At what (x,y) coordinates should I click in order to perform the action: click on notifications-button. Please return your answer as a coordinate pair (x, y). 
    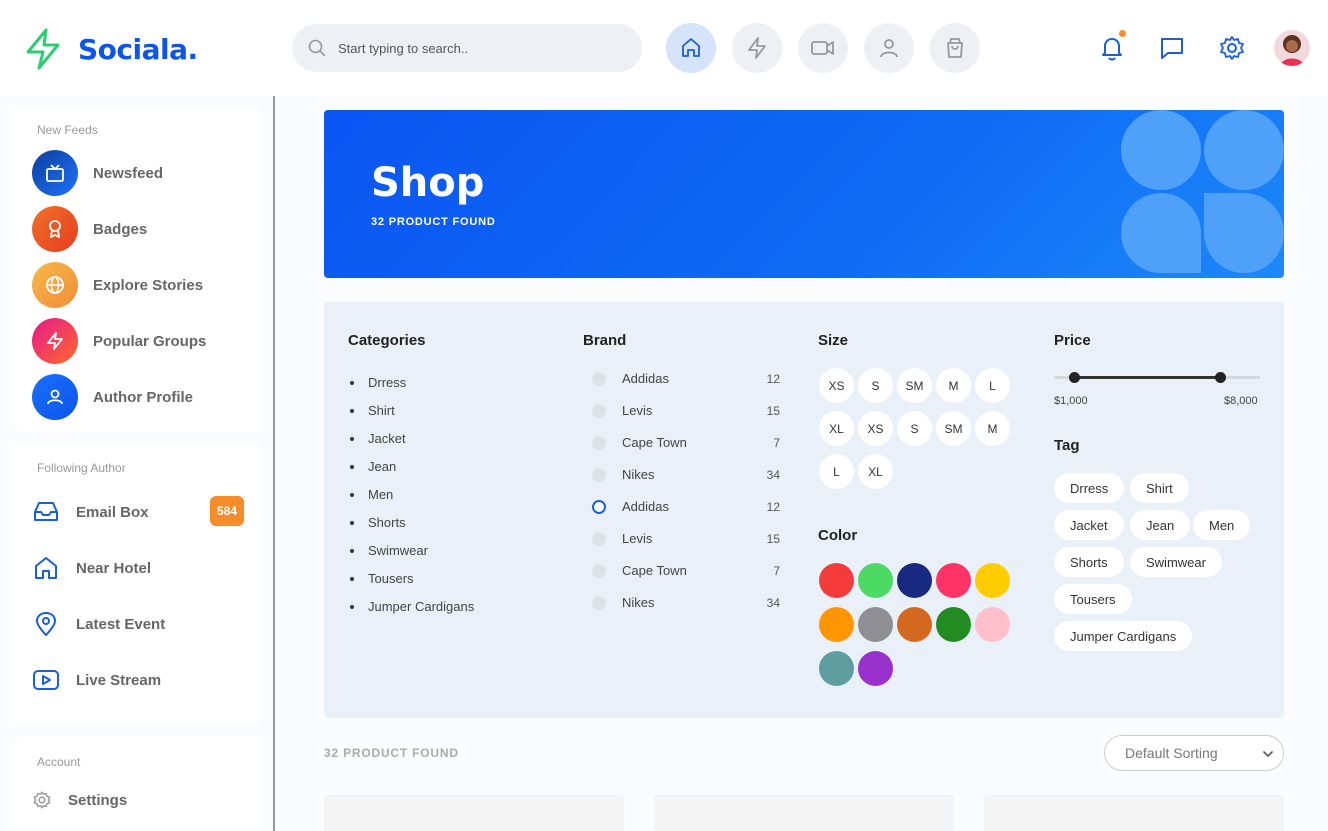
    Looking at the image, I should click on (1112, 48).